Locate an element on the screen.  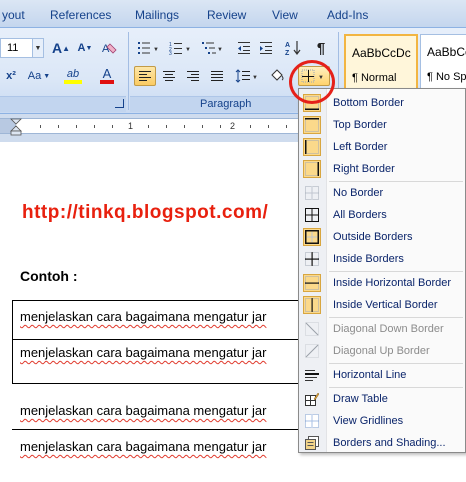
justify-button is located at coordinates (217, 76).